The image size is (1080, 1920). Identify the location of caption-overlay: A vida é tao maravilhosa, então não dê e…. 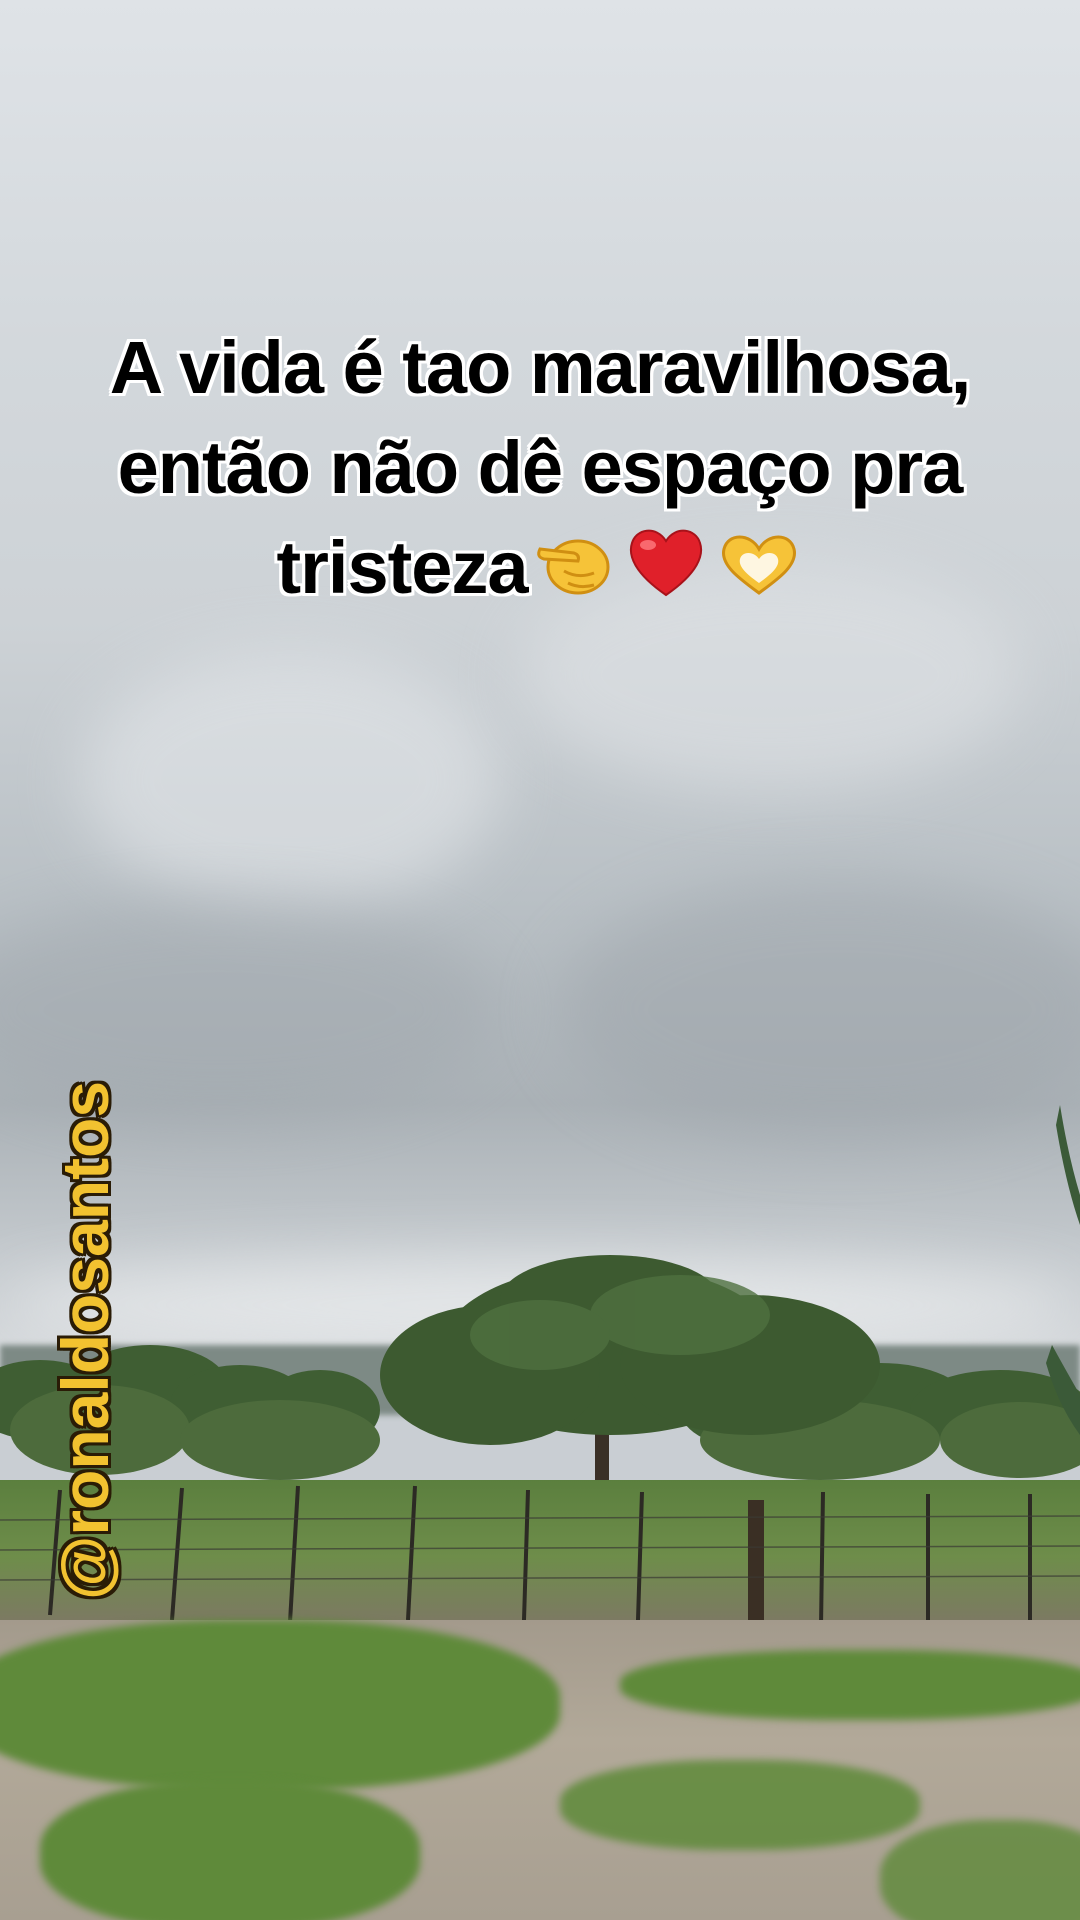
(540, 473).